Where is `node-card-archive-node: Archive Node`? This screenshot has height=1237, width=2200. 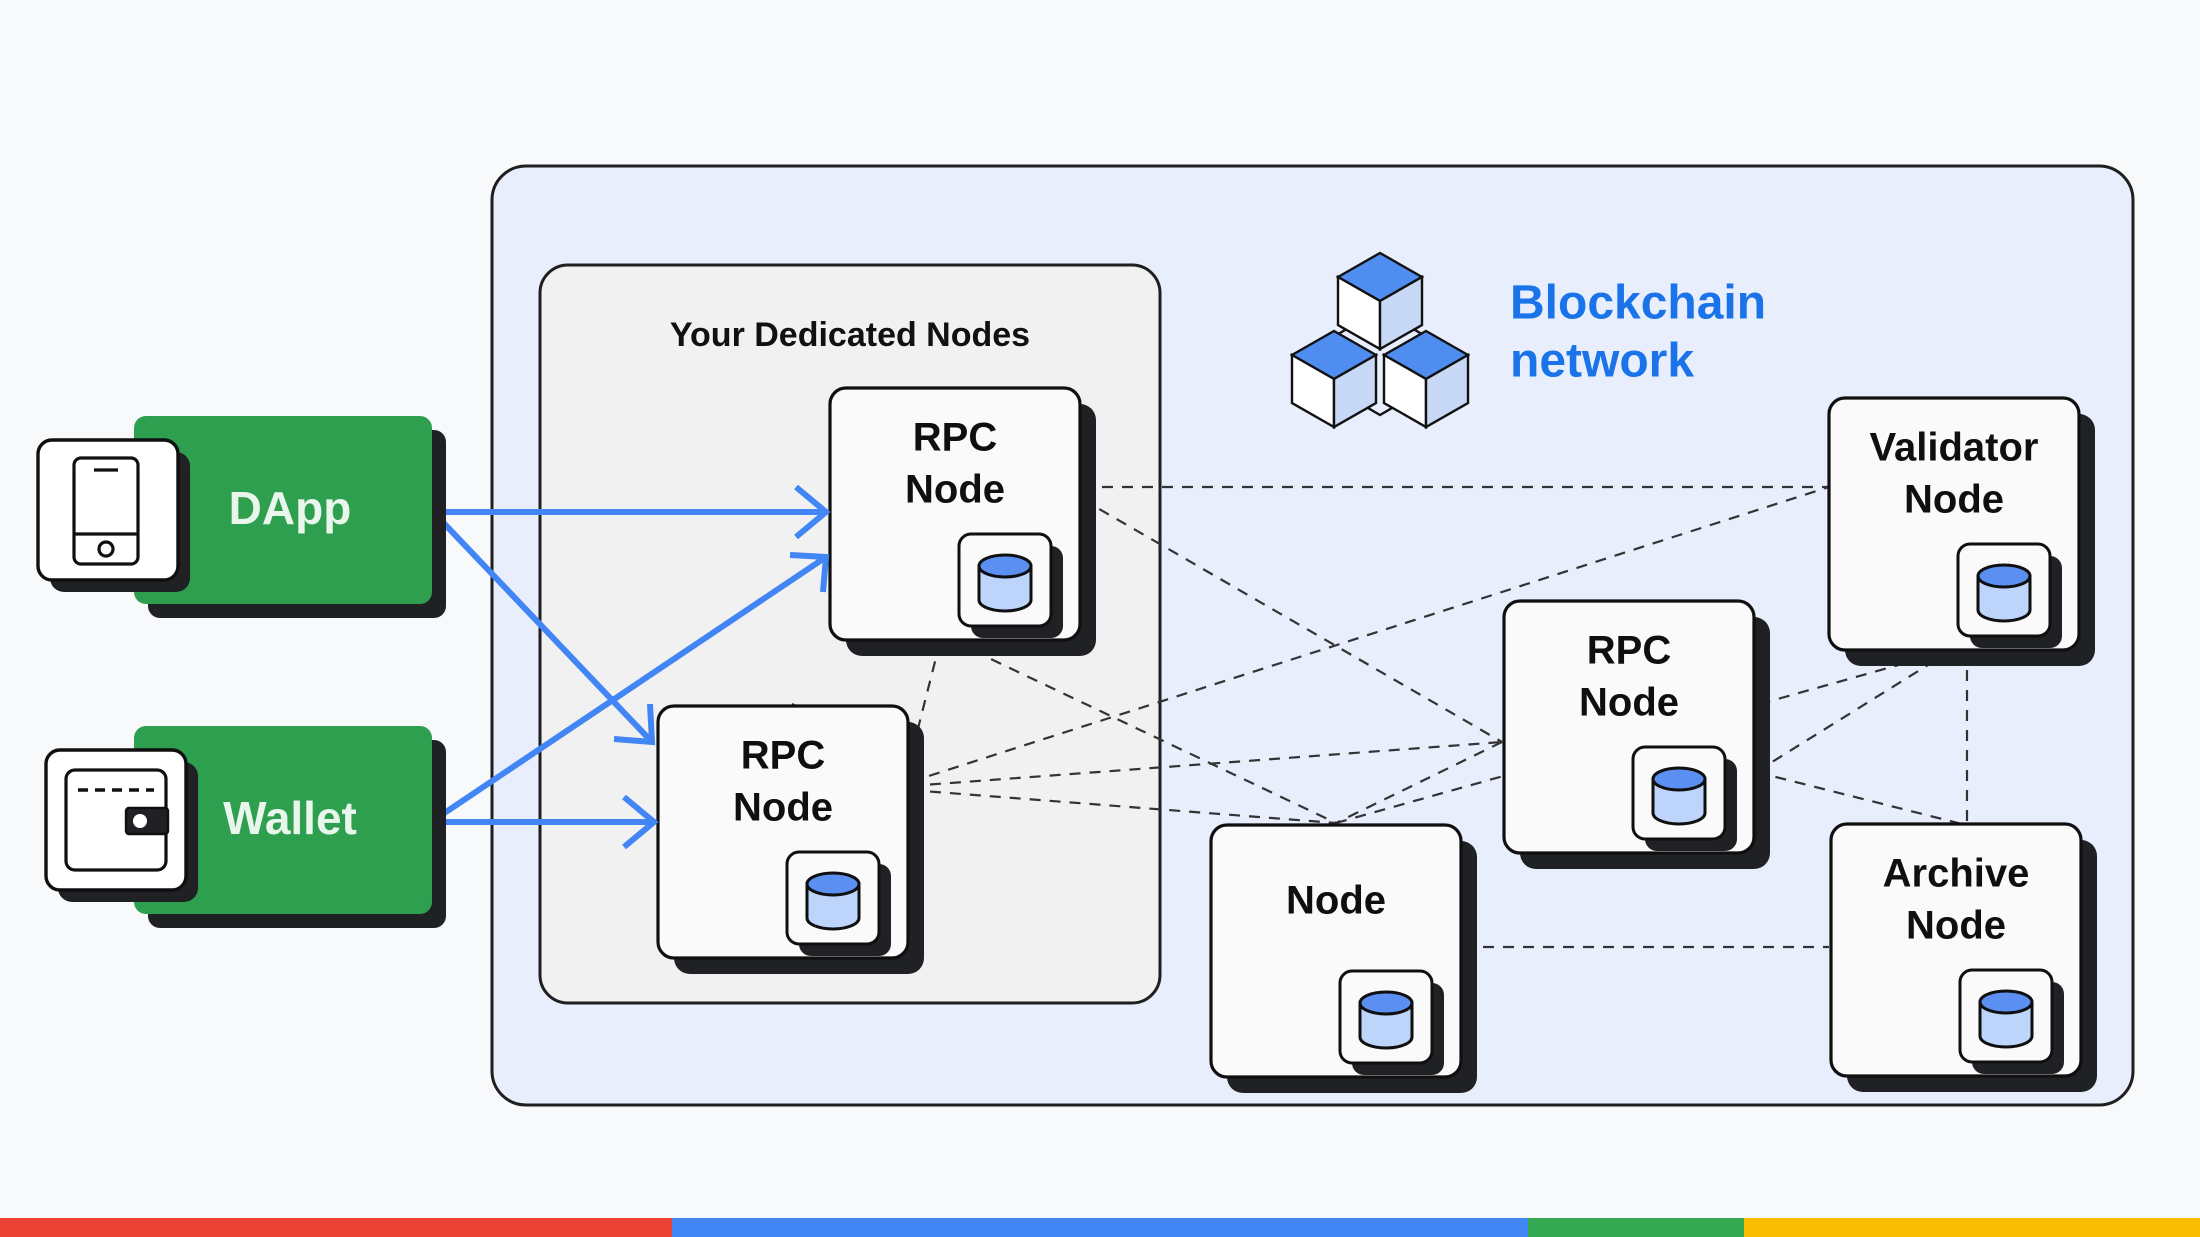 node-card-archive-node: Archive Node is located at coordinates (1963, 957).